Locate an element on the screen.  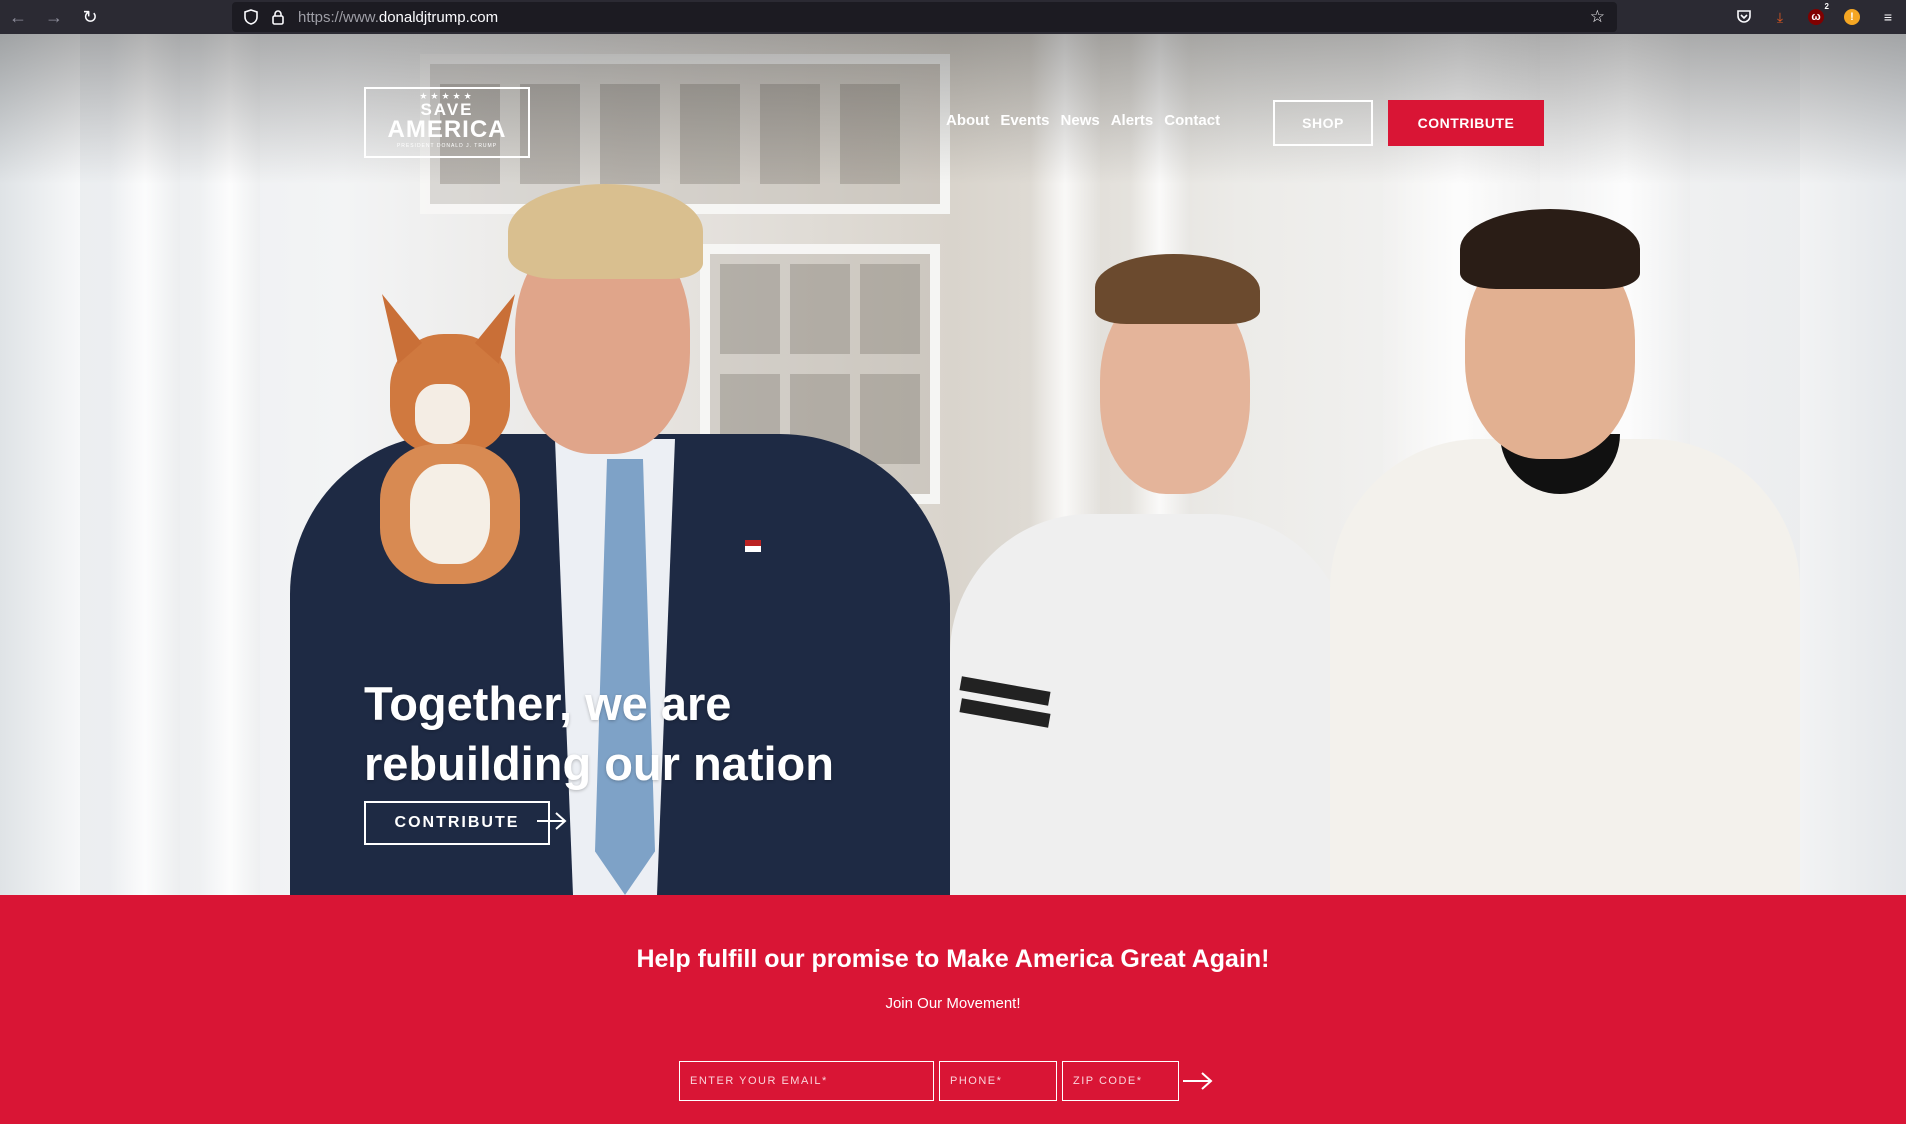
email-input is located at coordinates (806, 1081).